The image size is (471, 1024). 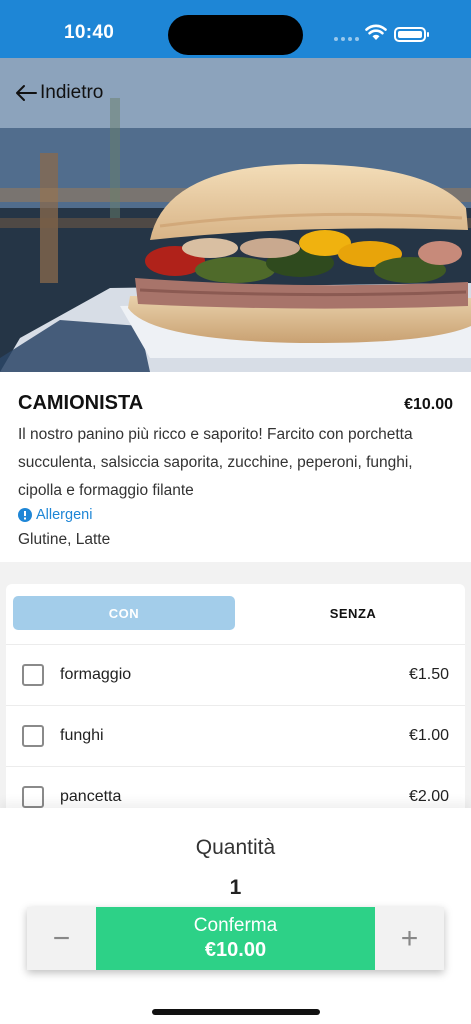 I want to click on increase-button: +, so click(x=409, y=938).